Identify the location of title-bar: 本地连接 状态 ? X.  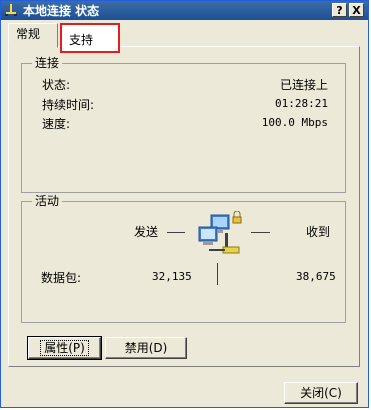
(184, 10).